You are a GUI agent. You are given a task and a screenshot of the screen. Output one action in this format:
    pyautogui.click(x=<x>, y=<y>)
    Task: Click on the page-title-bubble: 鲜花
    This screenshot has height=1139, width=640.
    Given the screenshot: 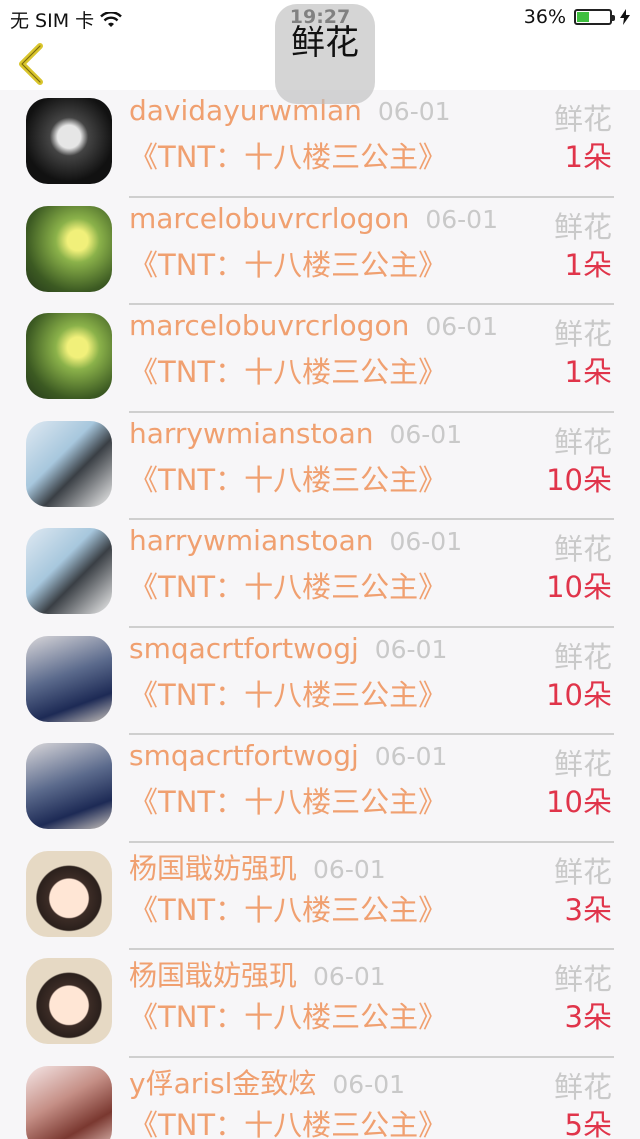 What is the action you would take?
    pyautogui.click(x=325, y=54)
    